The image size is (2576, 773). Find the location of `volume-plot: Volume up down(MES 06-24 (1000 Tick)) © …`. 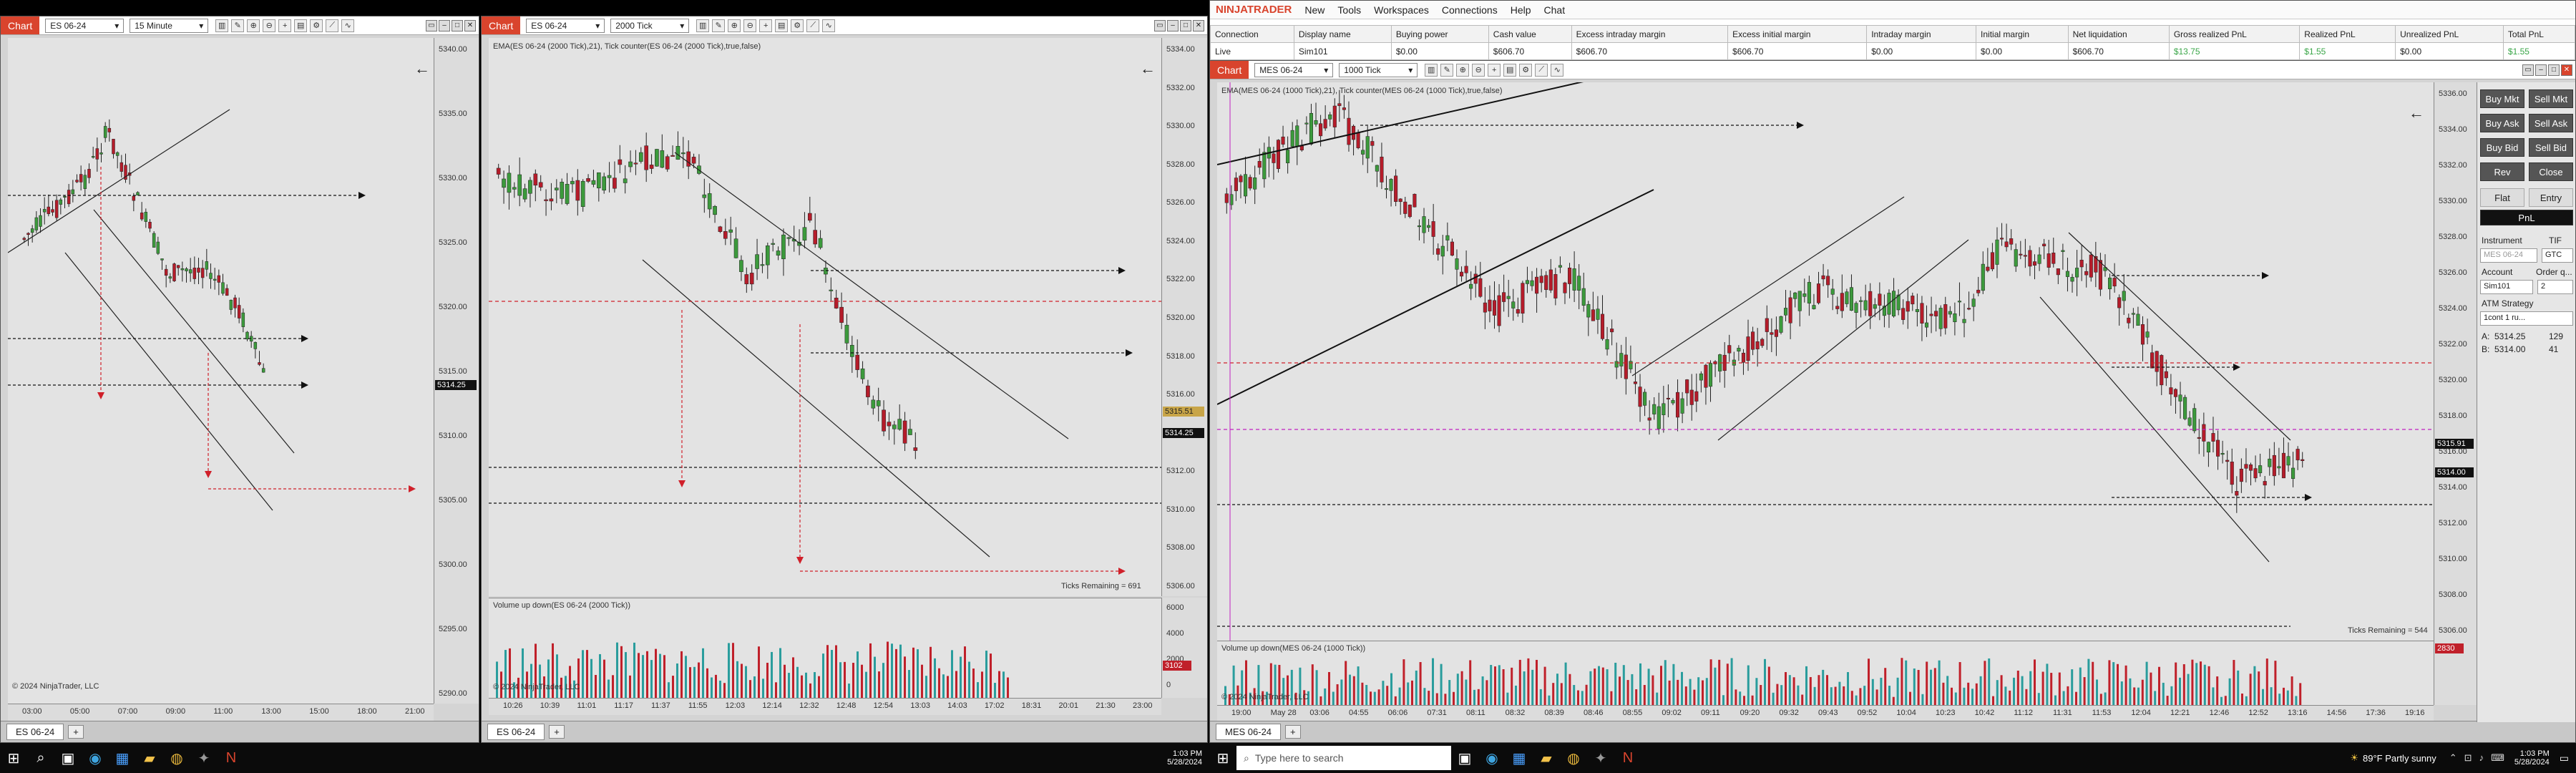

volume-plot: Volume up down(MES 06-24 (1000 Tick)) © … is located at coordinates (1825, 673).